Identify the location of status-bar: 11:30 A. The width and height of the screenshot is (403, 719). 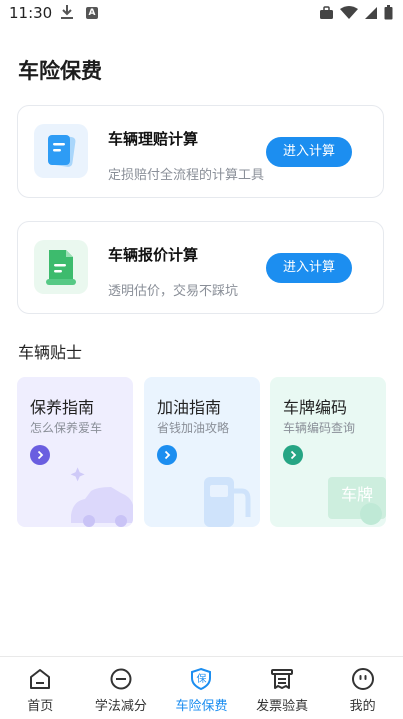
(201, 14).